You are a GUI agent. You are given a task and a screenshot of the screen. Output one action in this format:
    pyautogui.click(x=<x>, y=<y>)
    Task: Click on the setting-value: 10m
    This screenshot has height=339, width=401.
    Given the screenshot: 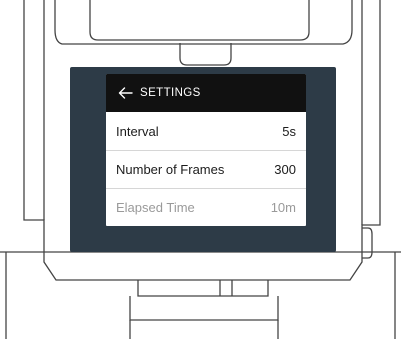 What is the action you would take?
    pyautogui.click(x=283, y=207)
    